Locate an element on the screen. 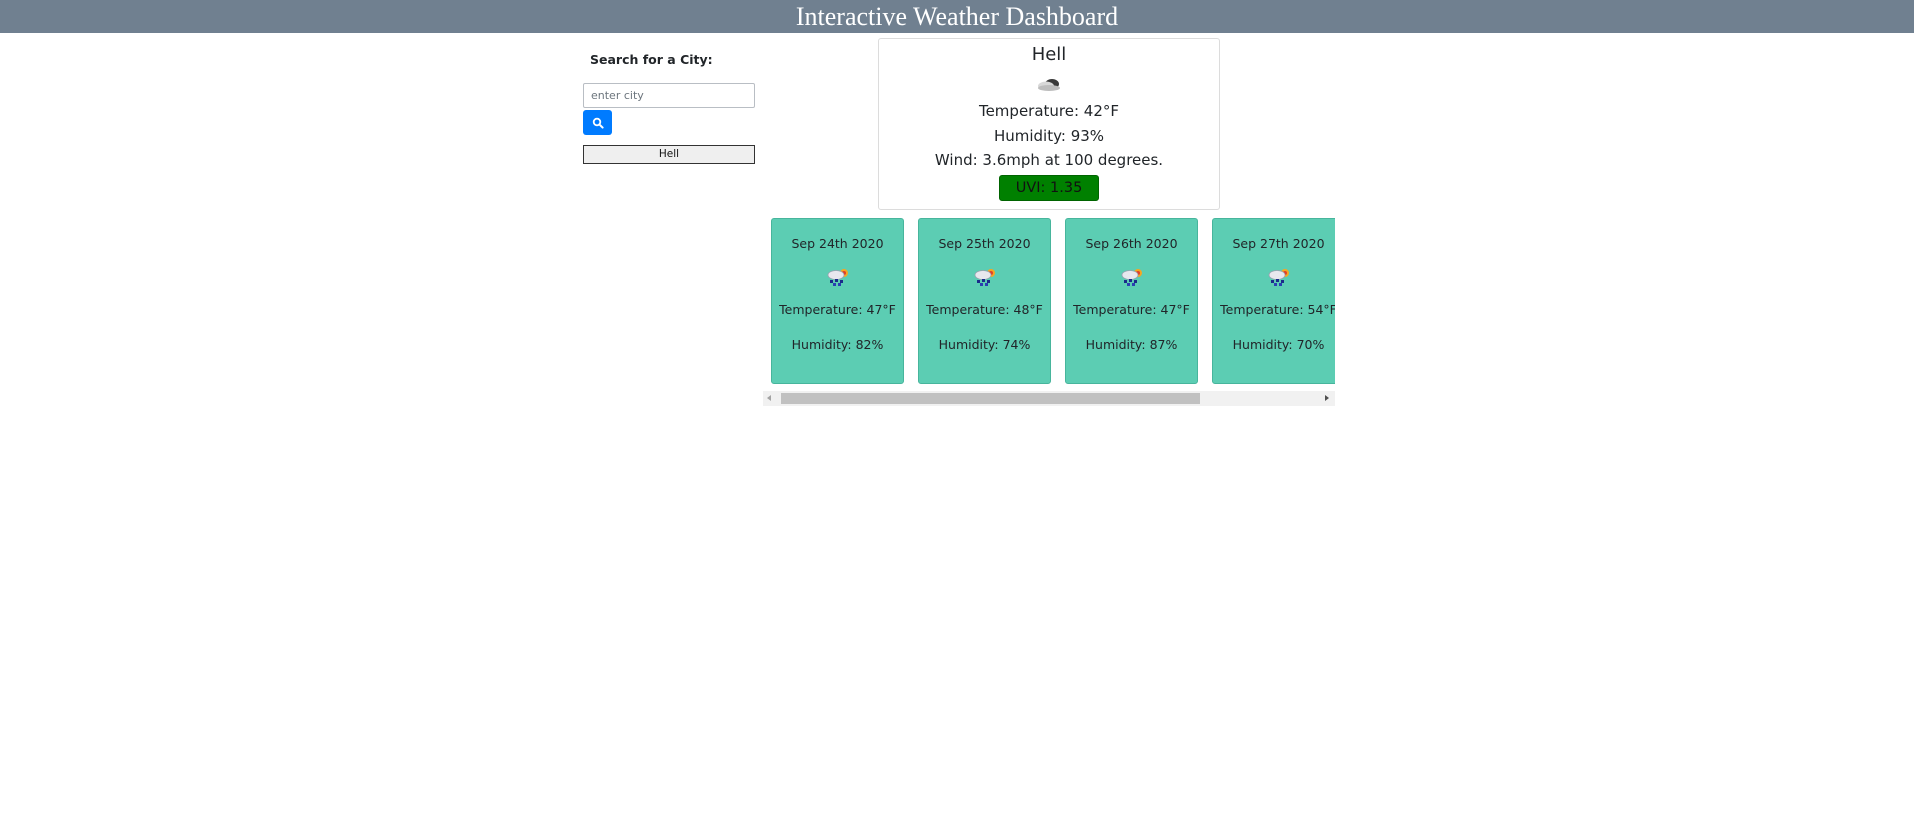 This screenshot has width=1914, height=820. forecast-date: Sep 26th 2020 is located at coordinates (1131, 243).